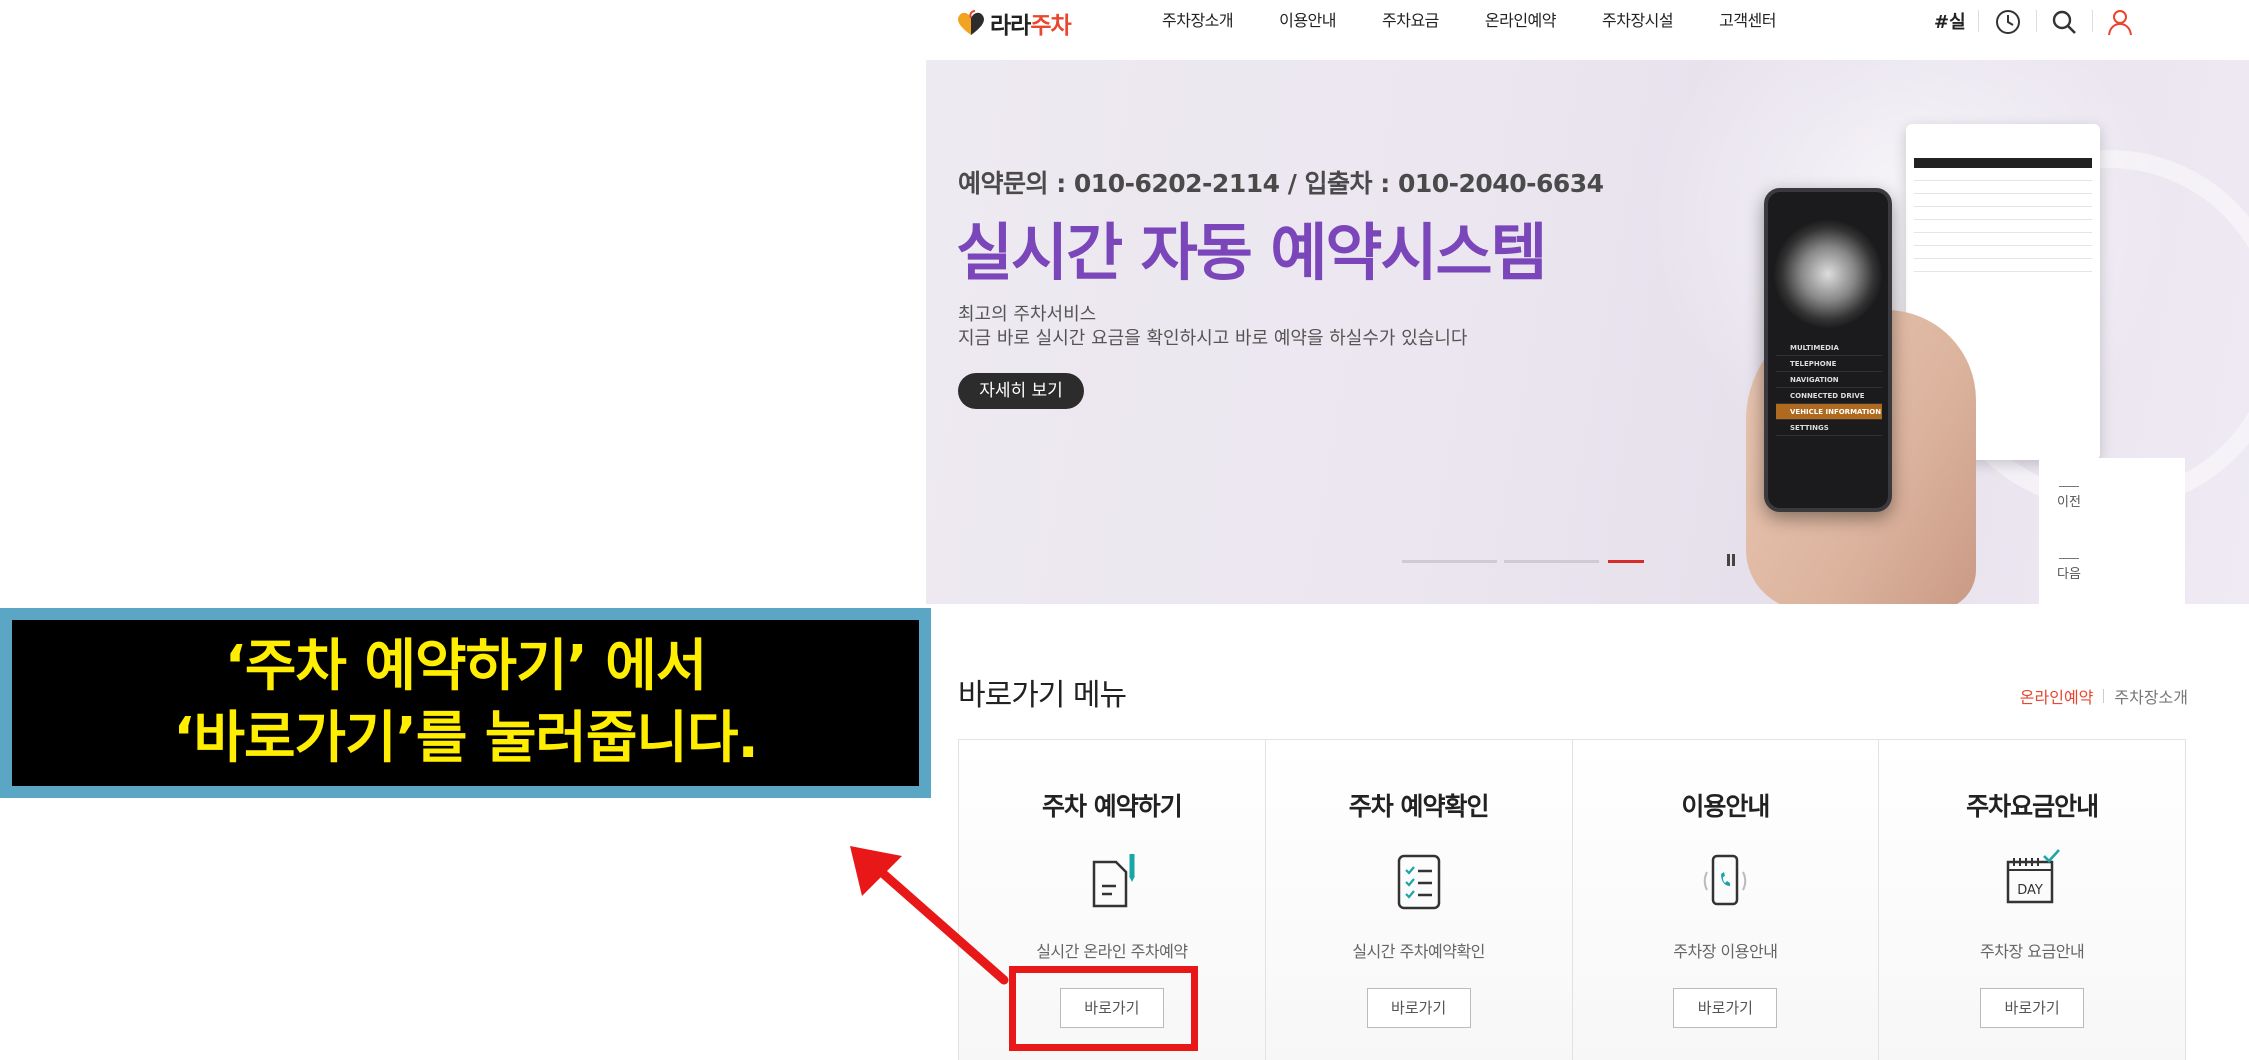  What do you see at coordinates (929, 915) in the screenshot?
I see `red-arrow-icon` at bounding box center [929, 915].